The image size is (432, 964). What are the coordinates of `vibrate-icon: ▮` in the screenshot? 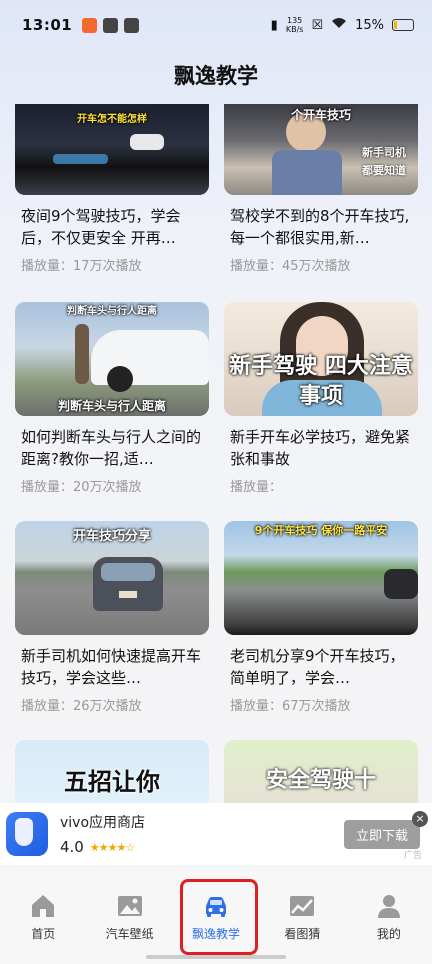 It's located at (274, 25).